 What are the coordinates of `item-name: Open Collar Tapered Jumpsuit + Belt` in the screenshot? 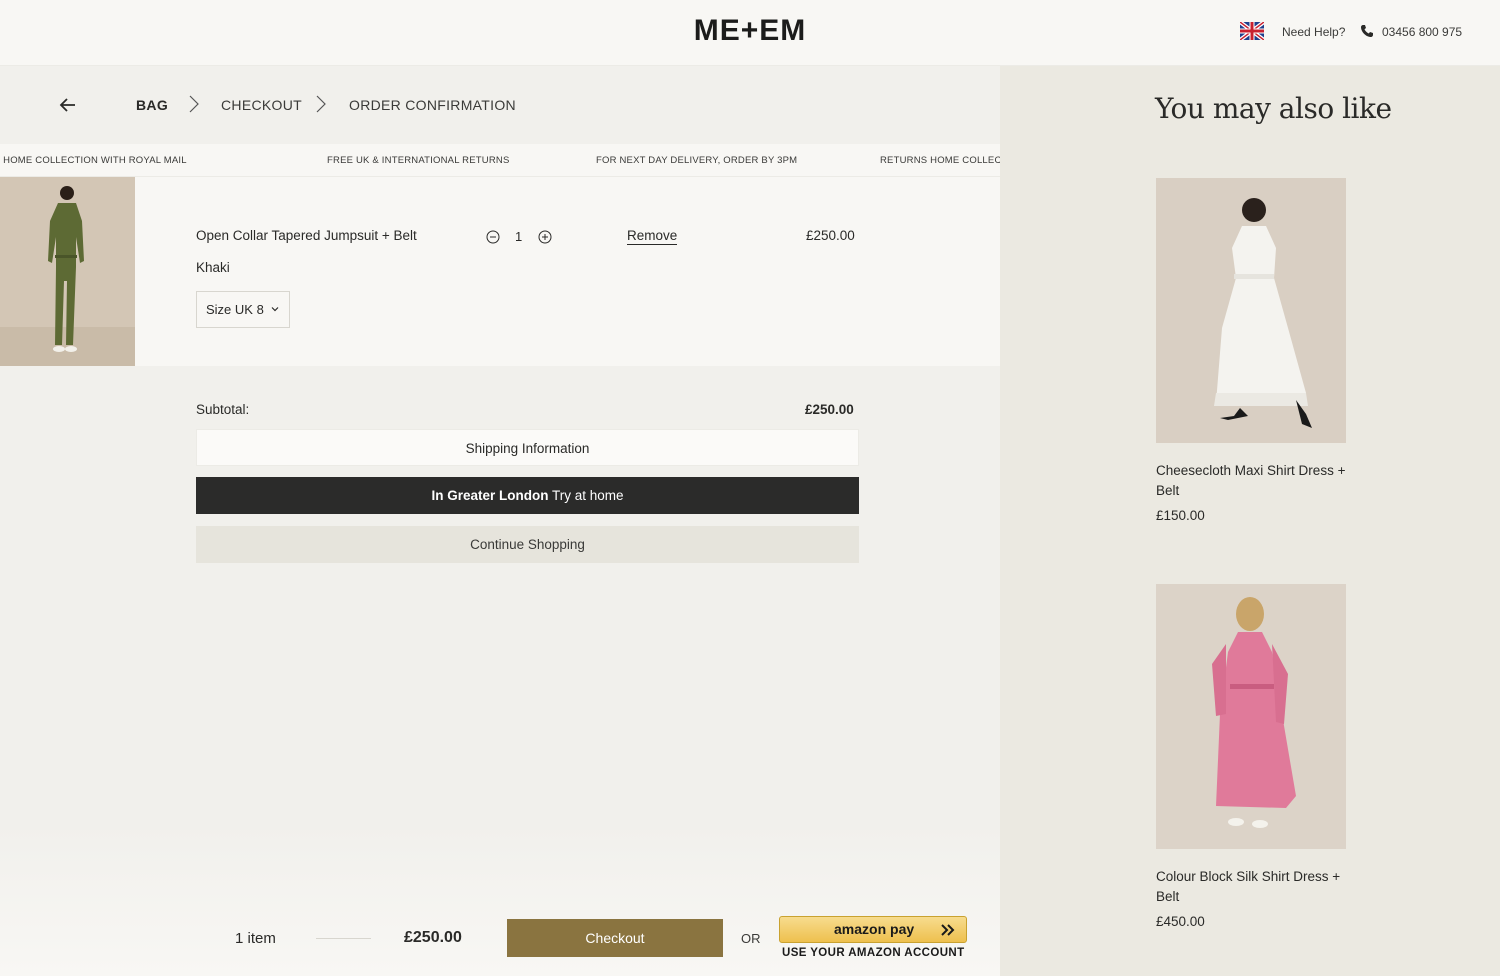 It's located at (306, 235).